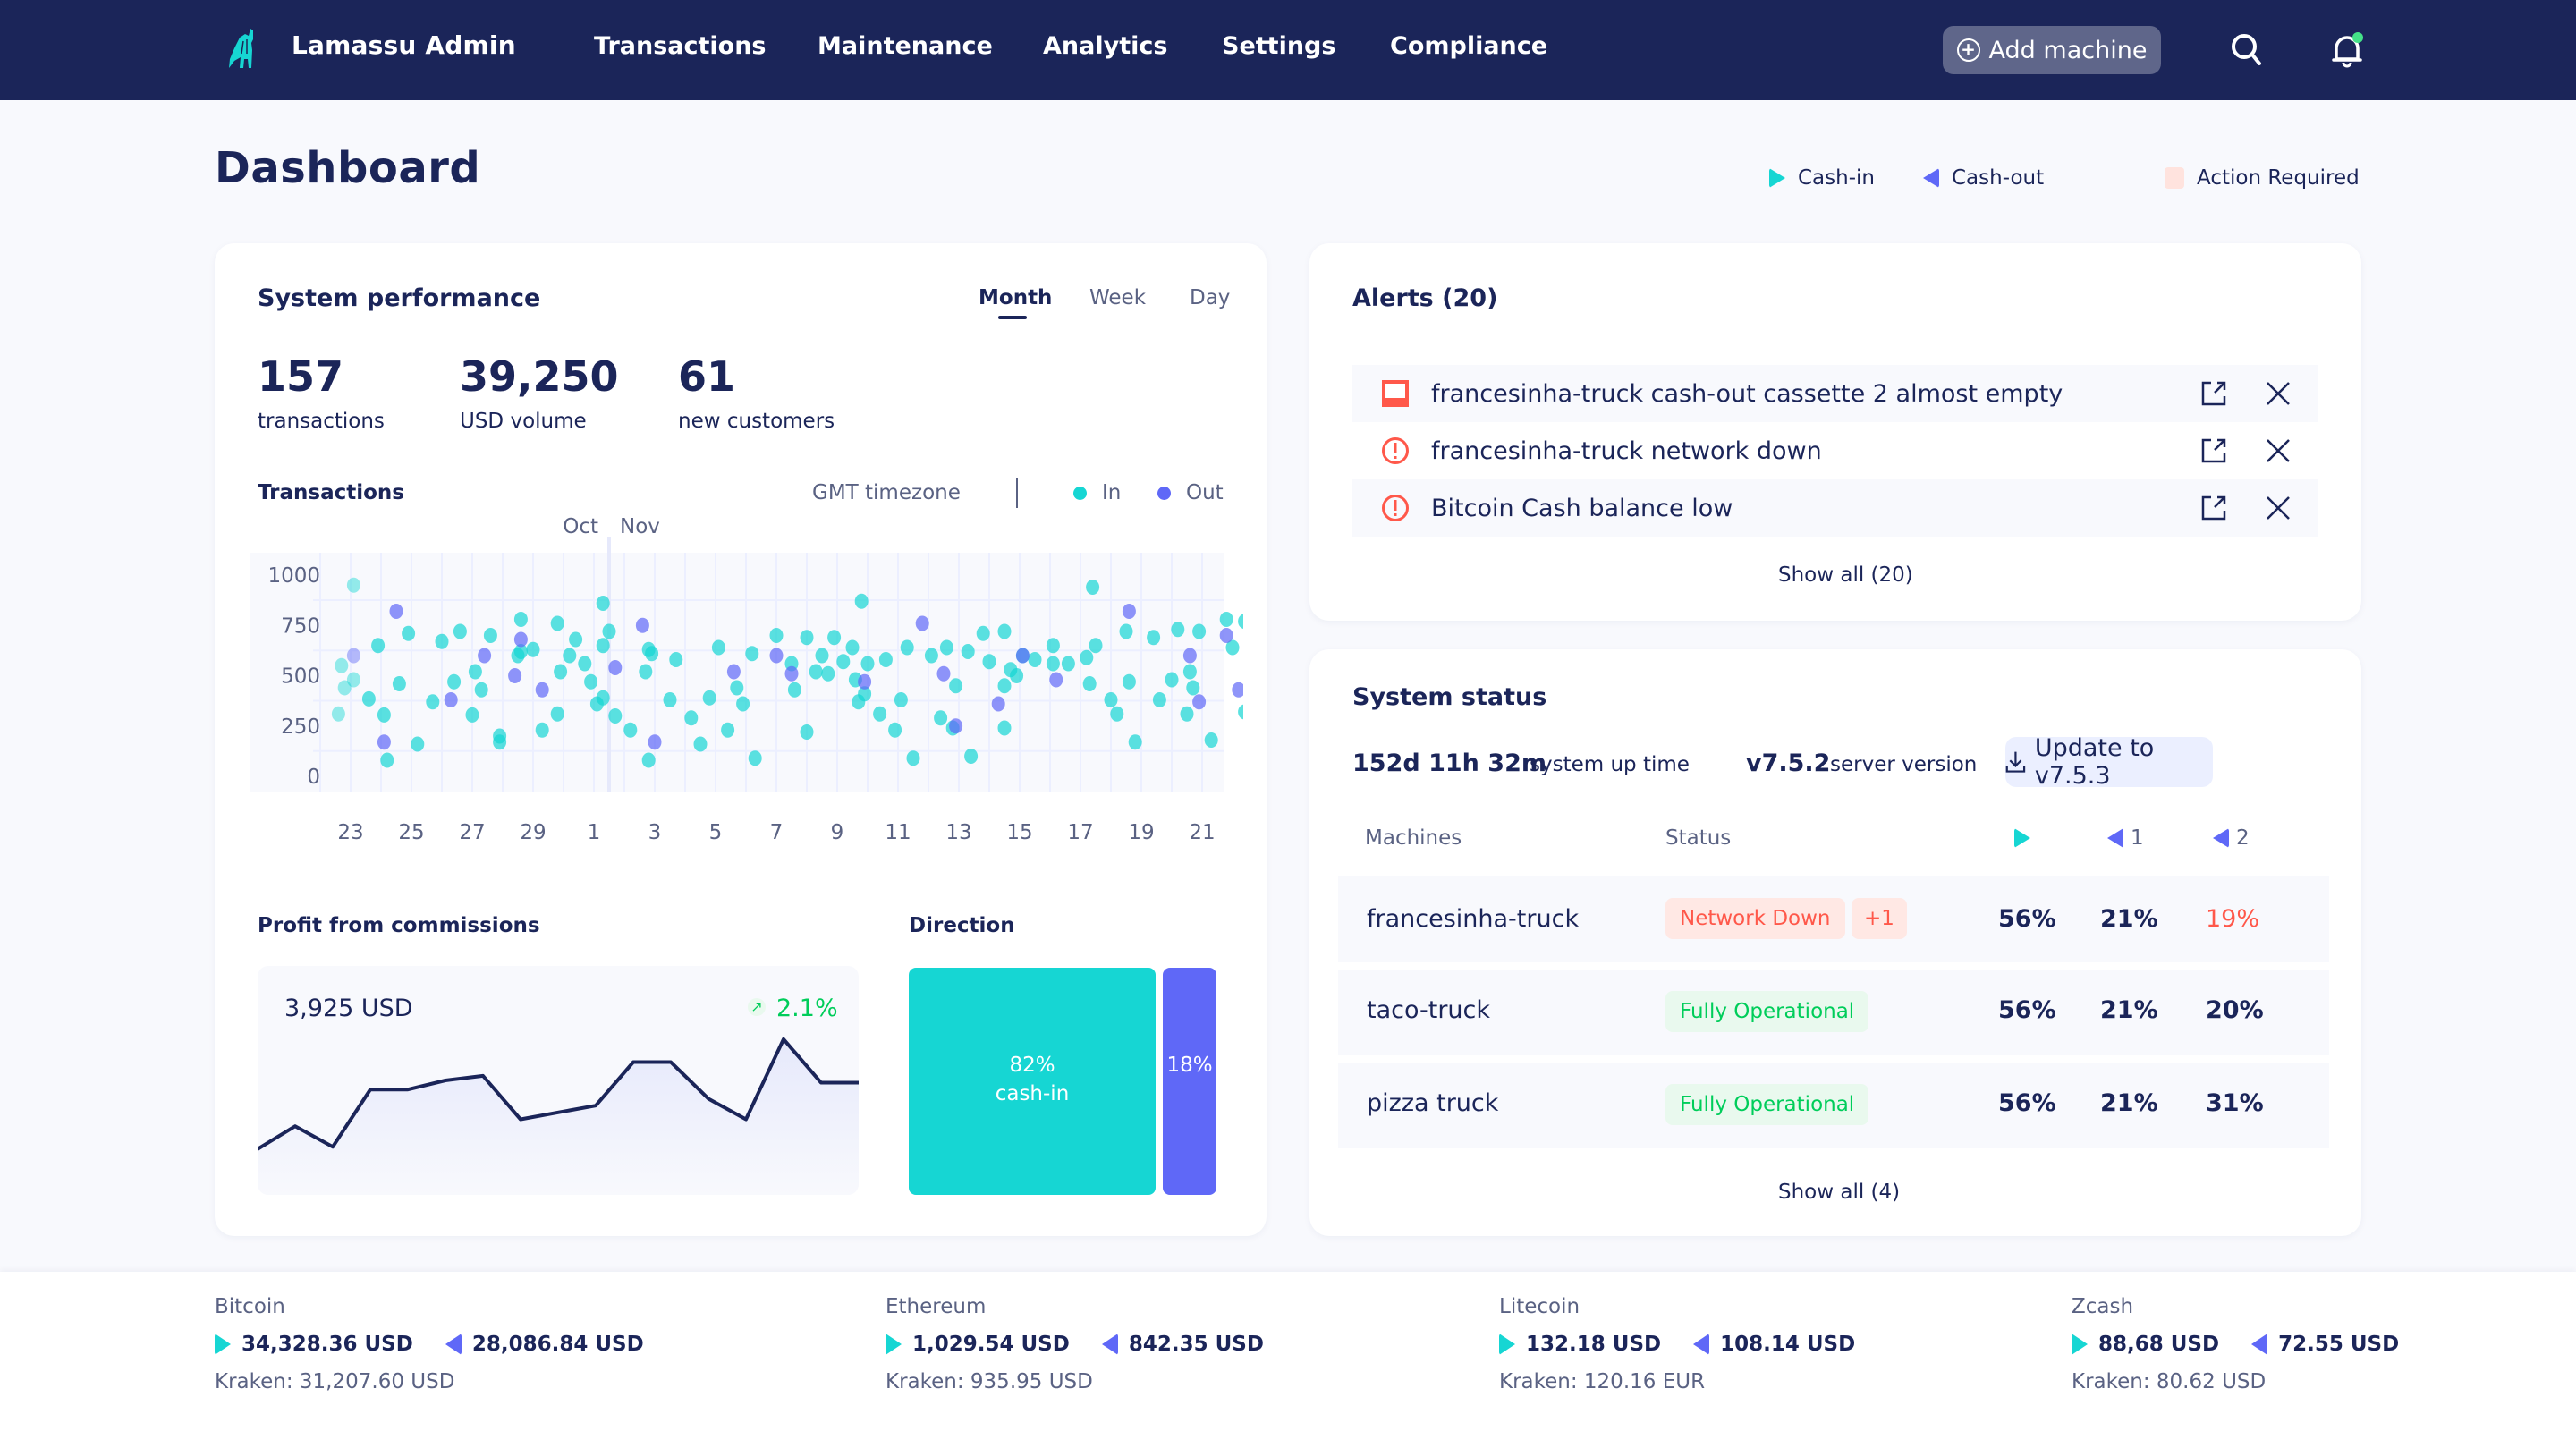  Describe the element at coordinates (1141, 833) in the screenshot. I see `x-tick-label: 19` at that location.